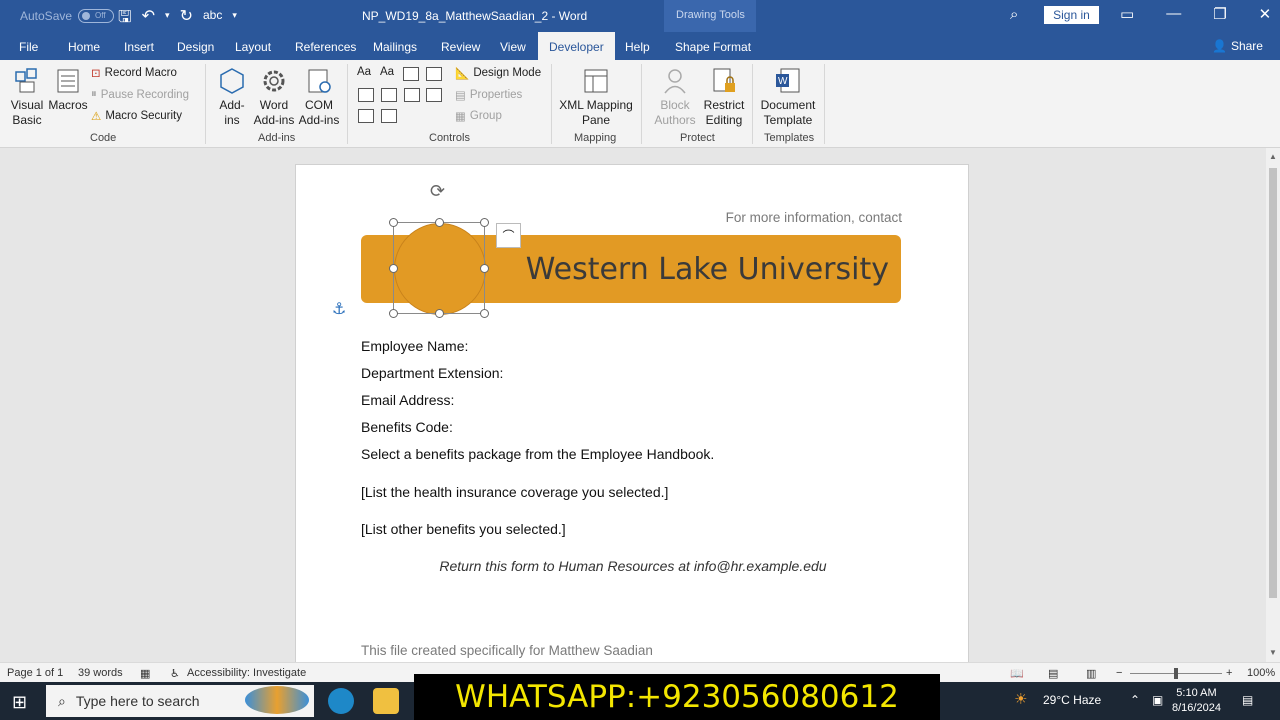 This screenshot has width=1280, height=720. Describe the element at coordinates (125, 19) in the screenshot. I see `save-icon: 🖫` at that location.